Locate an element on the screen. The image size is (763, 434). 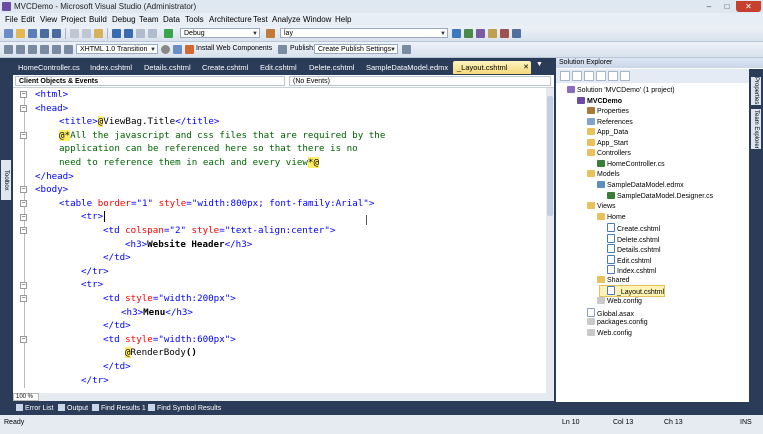
find-combo-input: lay ▼ is located at coordinates (364, 33).